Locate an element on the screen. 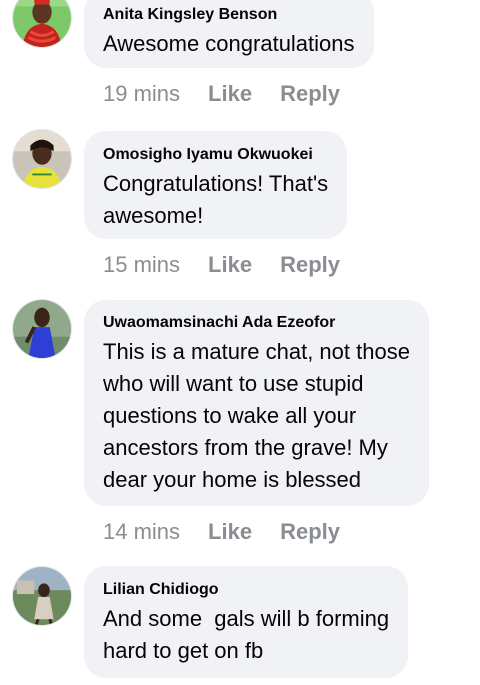 The image size is (480, 685). comment-text: Congratulations! That's is located at coordinates (216, 183).